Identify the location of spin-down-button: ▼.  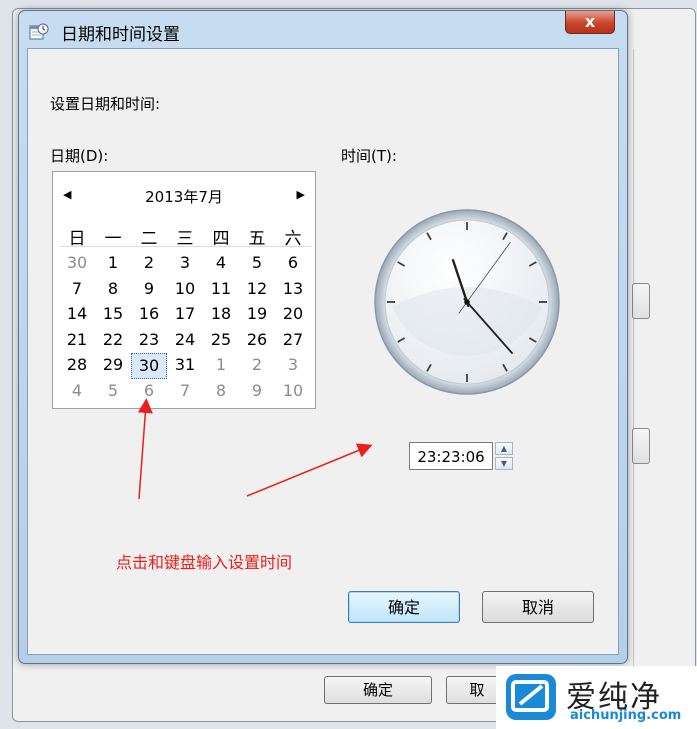
(504, 463).